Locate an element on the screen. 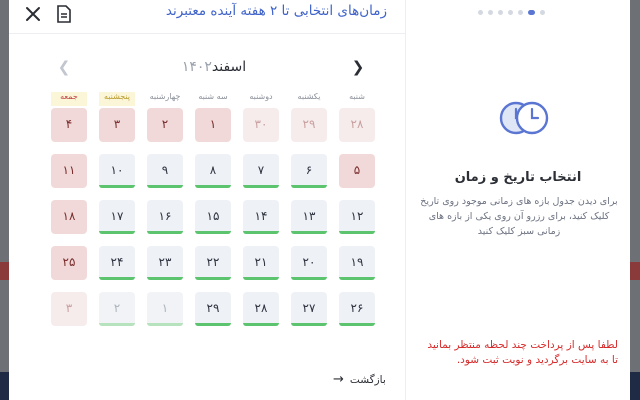 This screenshot has height=400, width=640. calendar-day: ۲۶ is located at coordinates (357, 309).